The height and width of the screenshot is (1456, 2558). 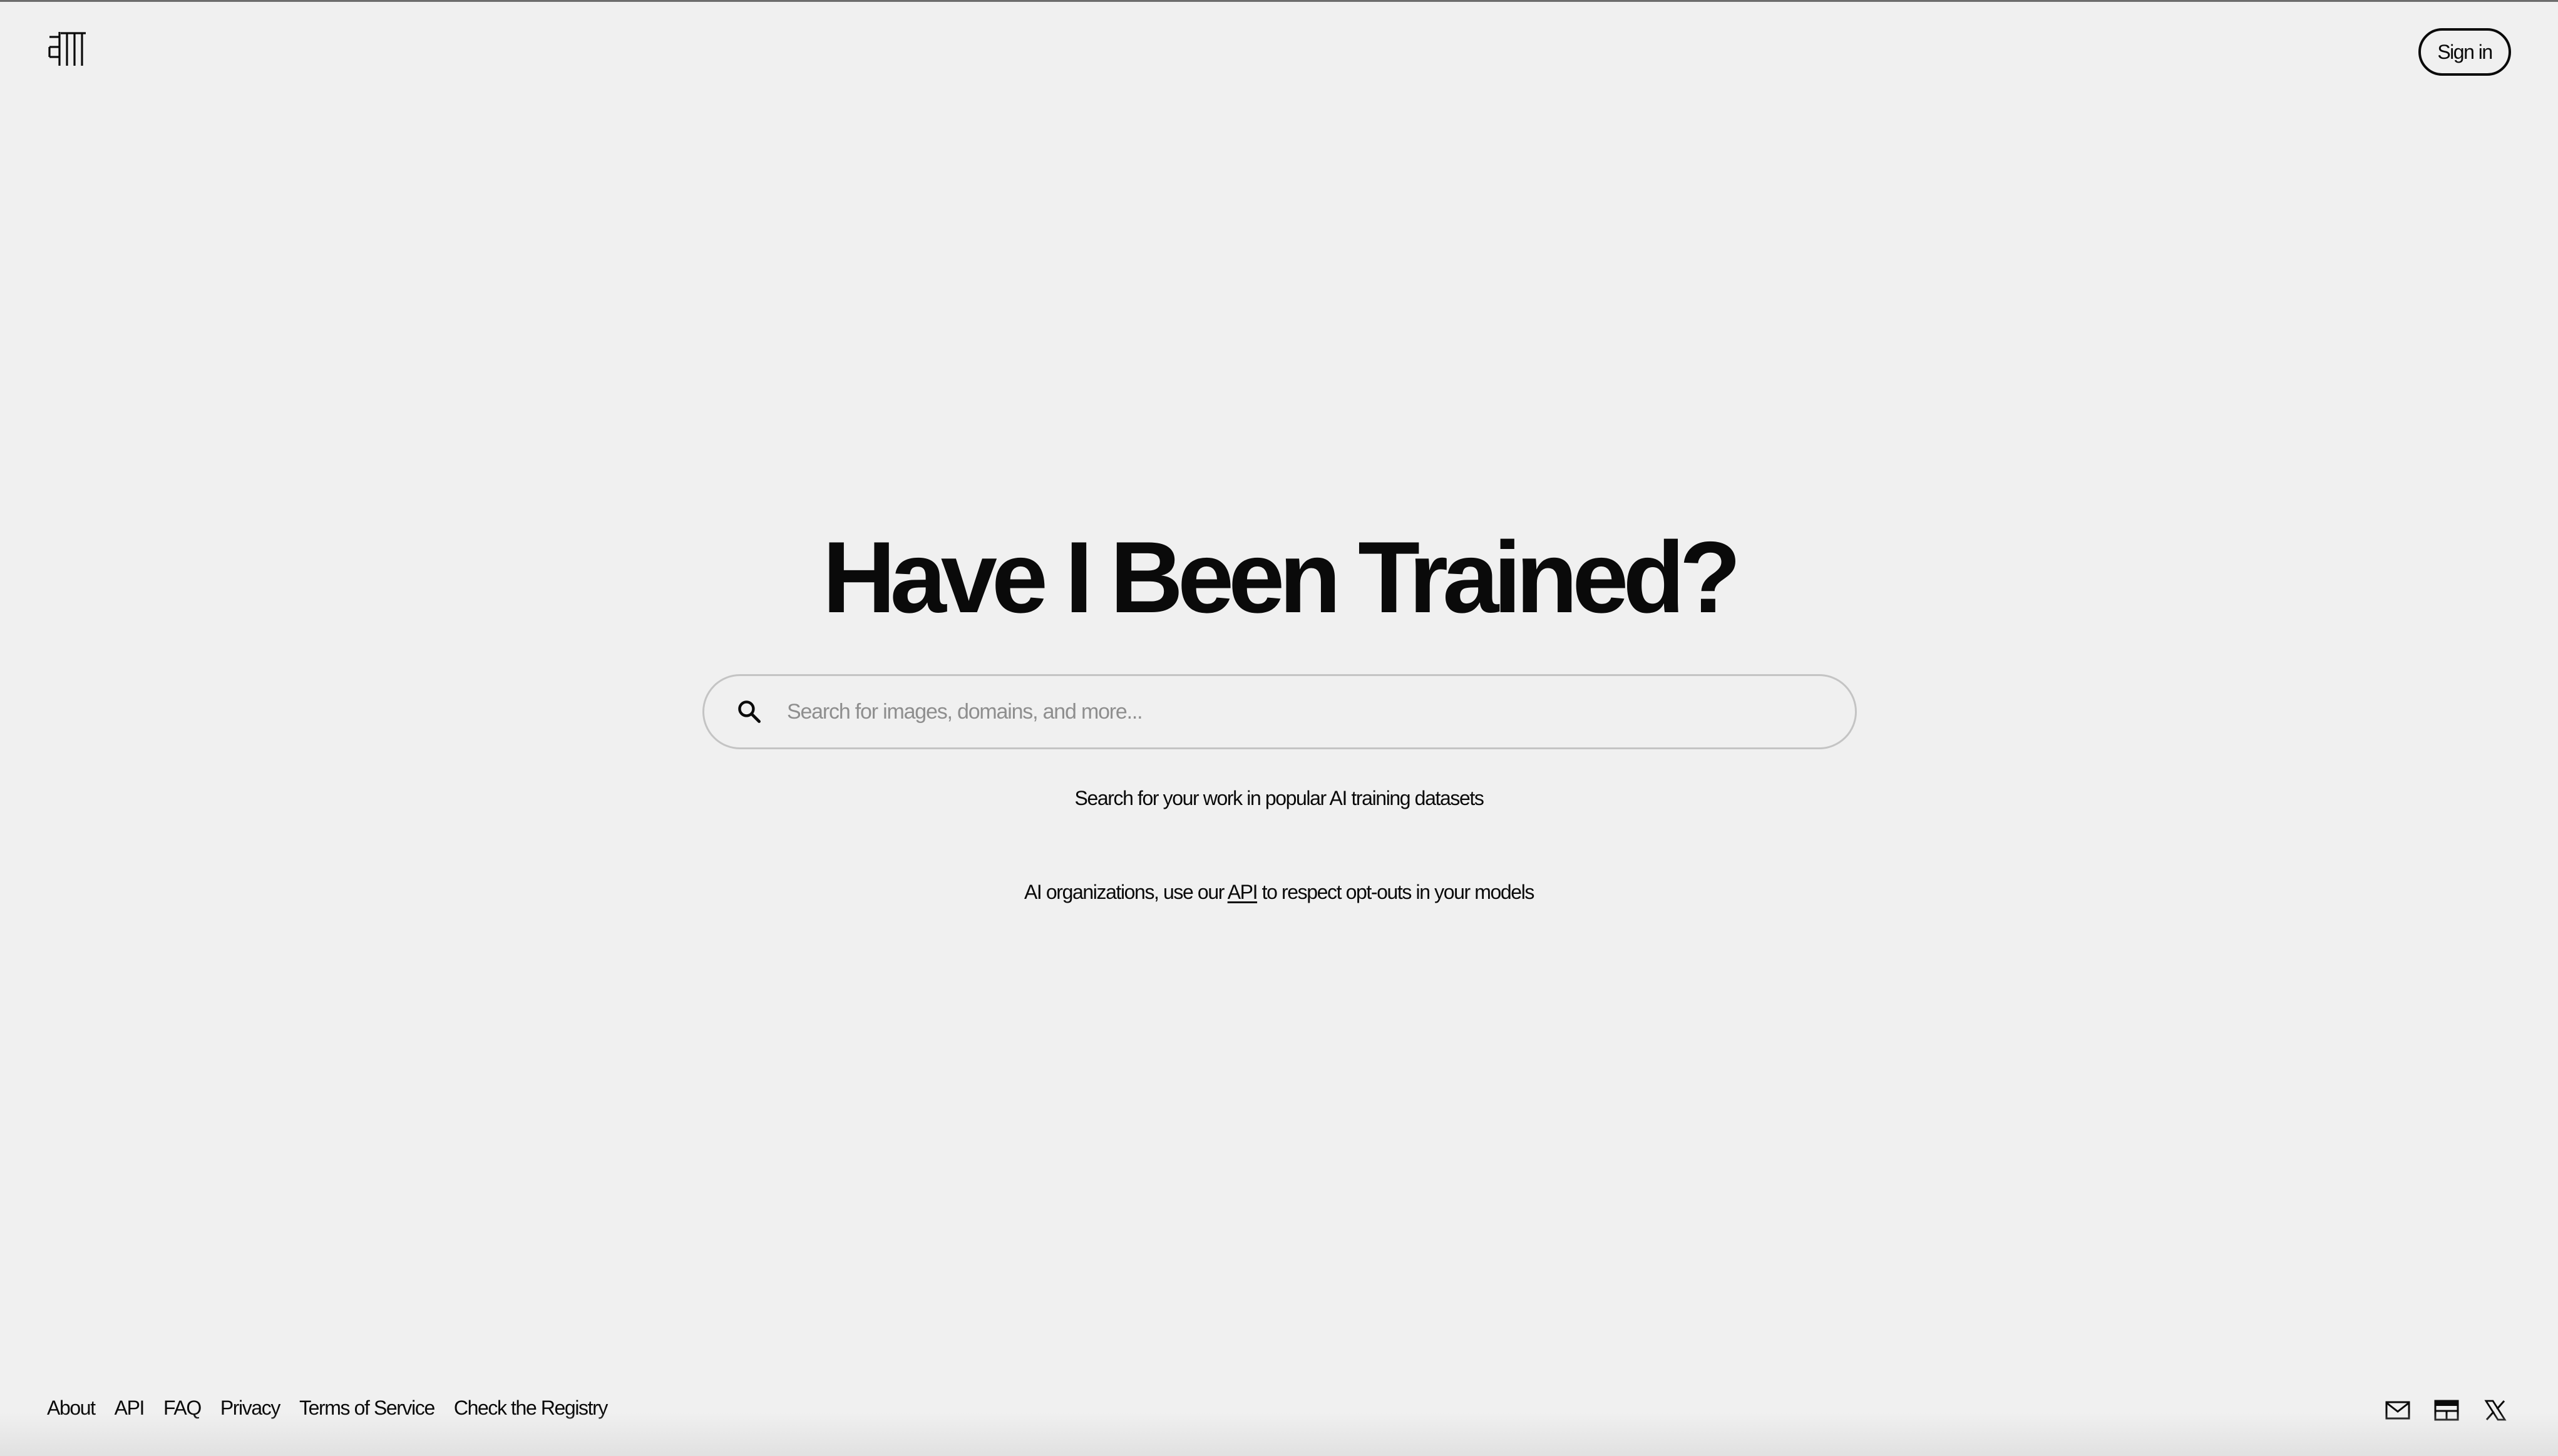 I want to click on api-note-before: AI organizations, use our, so click(x=1126, y=892).